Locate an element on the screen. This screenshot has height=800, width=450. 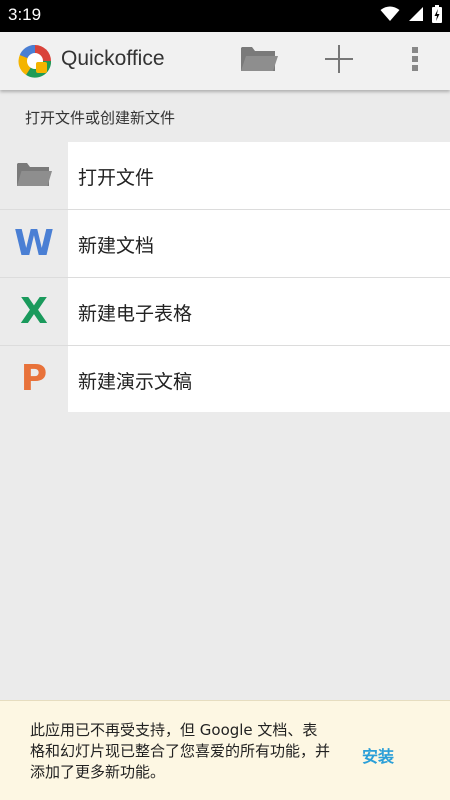
list-item-new-presentation: P 新建演示文稿 is located at coordinates (225, 379).